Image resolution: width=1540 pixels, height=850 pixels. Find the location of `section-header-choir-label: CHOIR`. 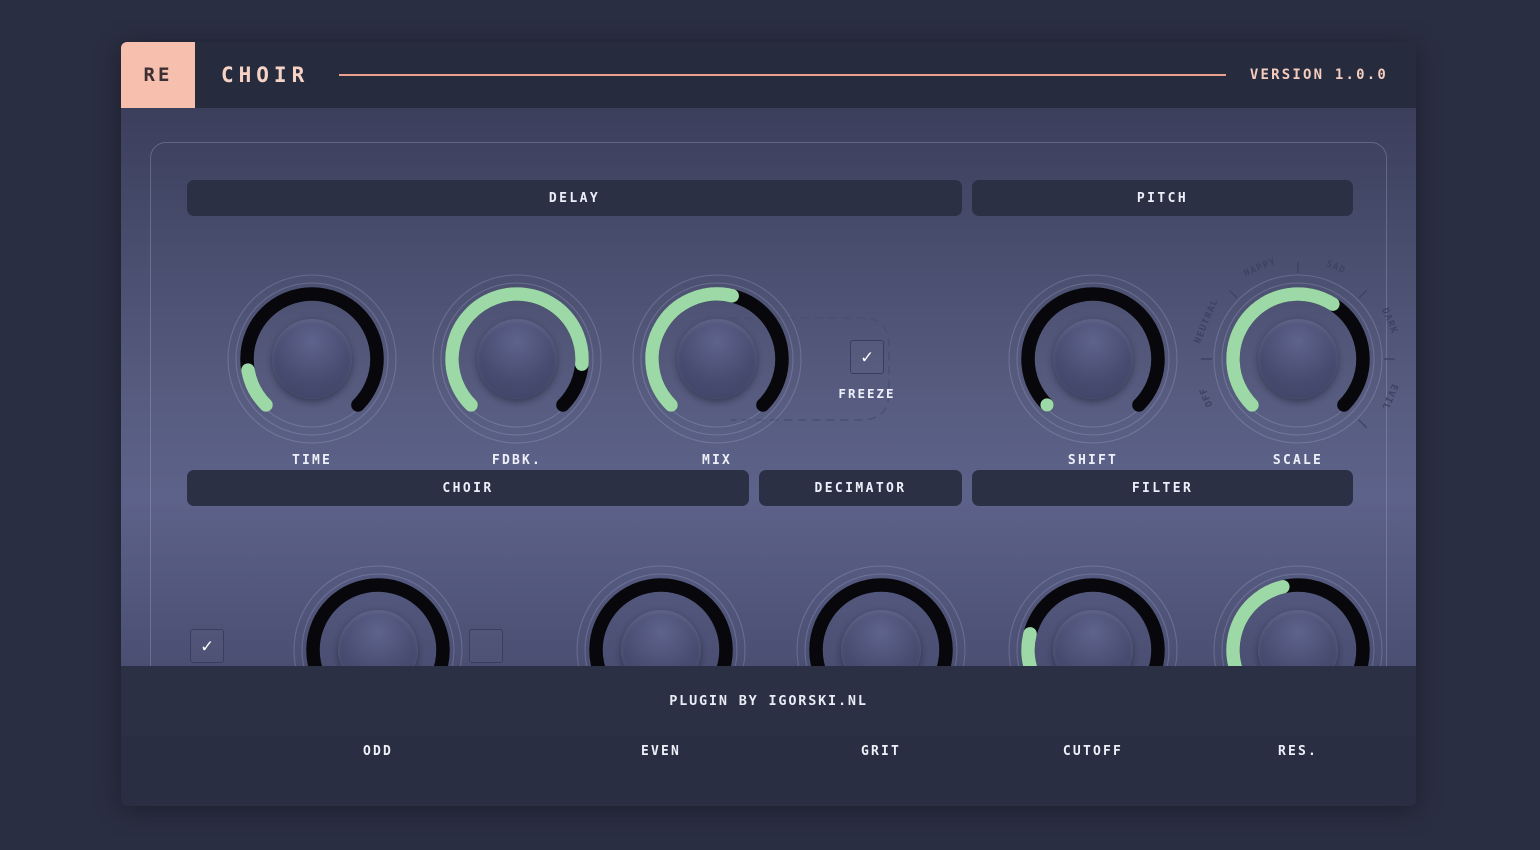

section-header-choir-label: CHOIR is located at coordinates (468, 488).